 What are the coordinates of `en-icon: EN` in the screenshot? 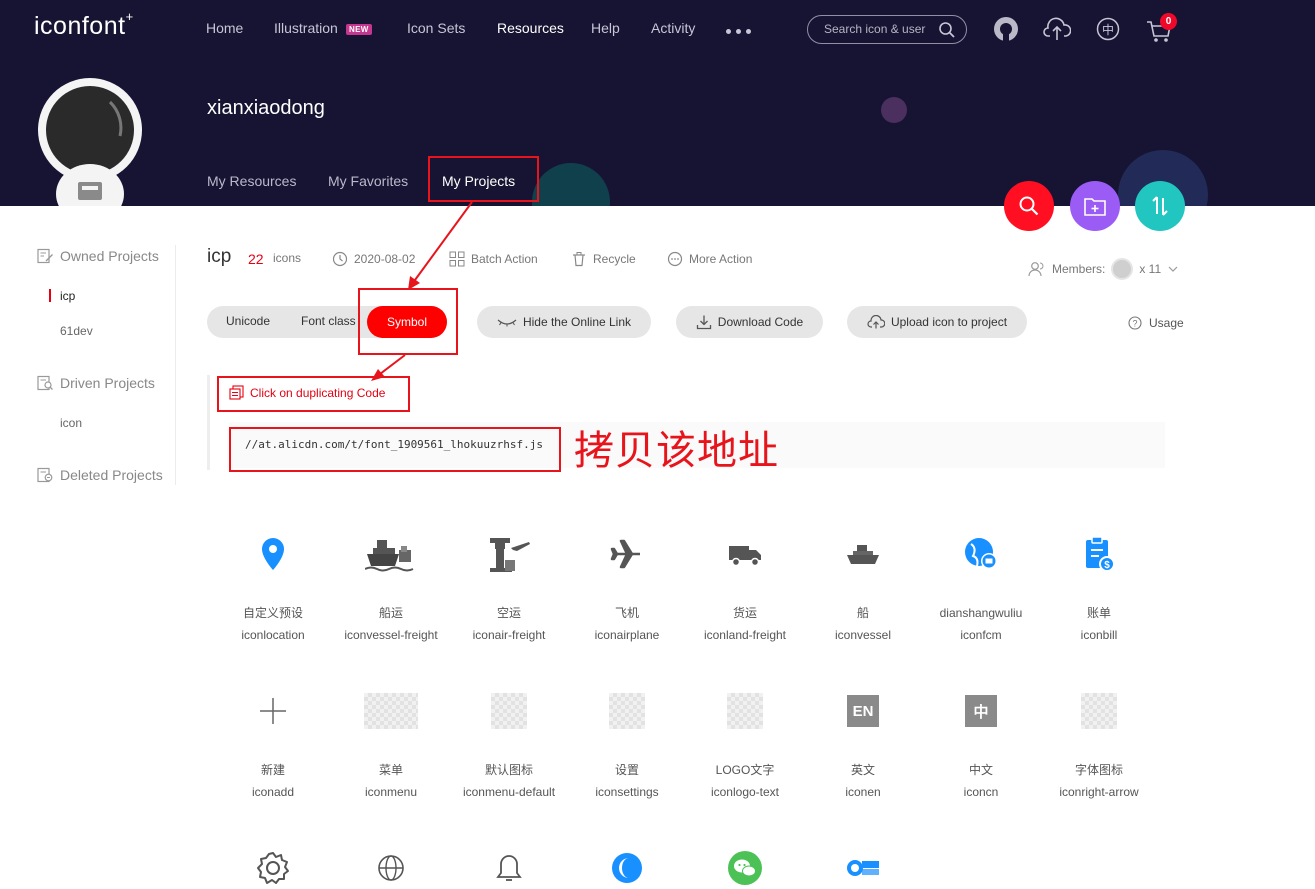 It's located at (863, 711).